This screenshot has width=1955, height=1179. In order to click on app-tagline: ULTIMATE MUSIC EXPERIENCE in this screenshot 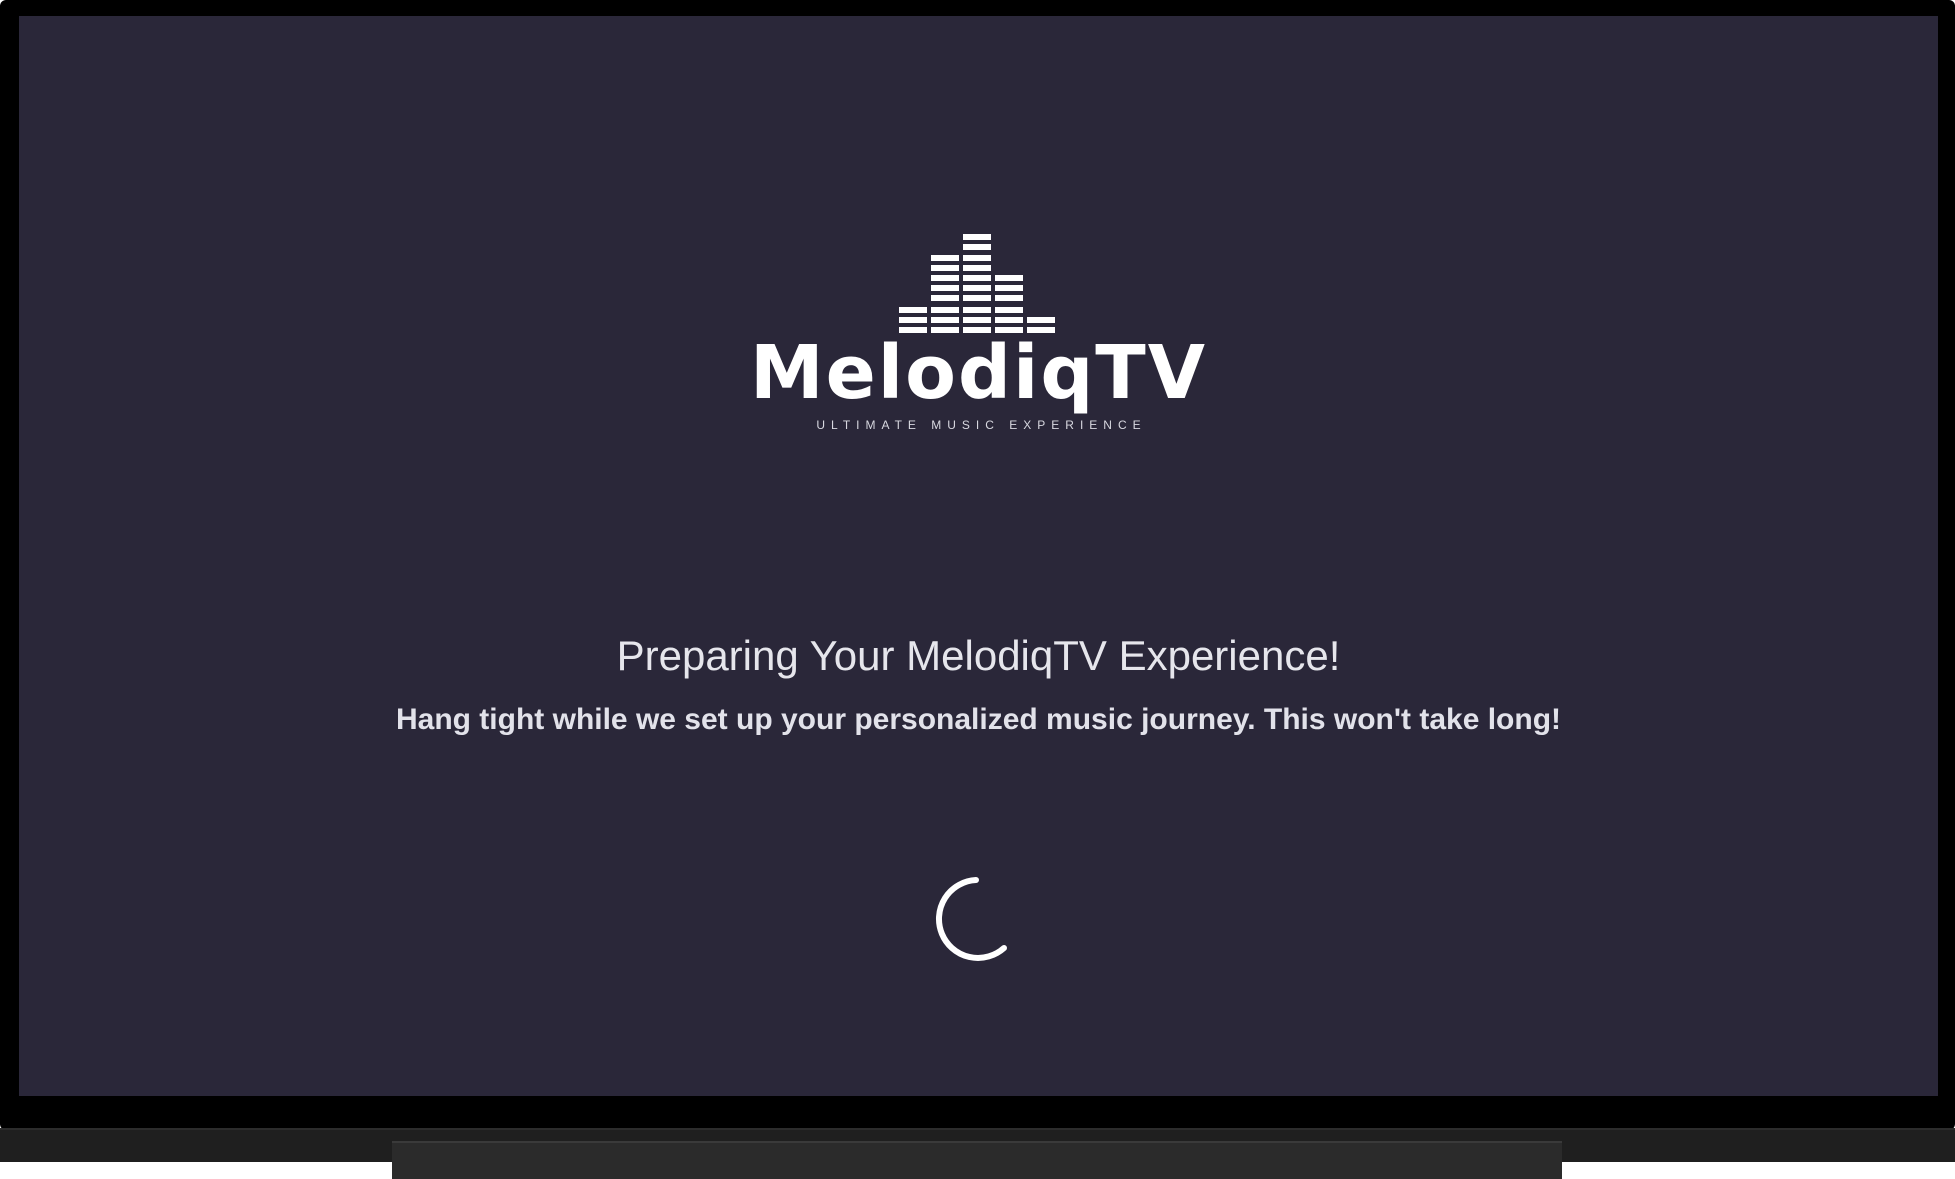, I will do `click(981, 425)`.